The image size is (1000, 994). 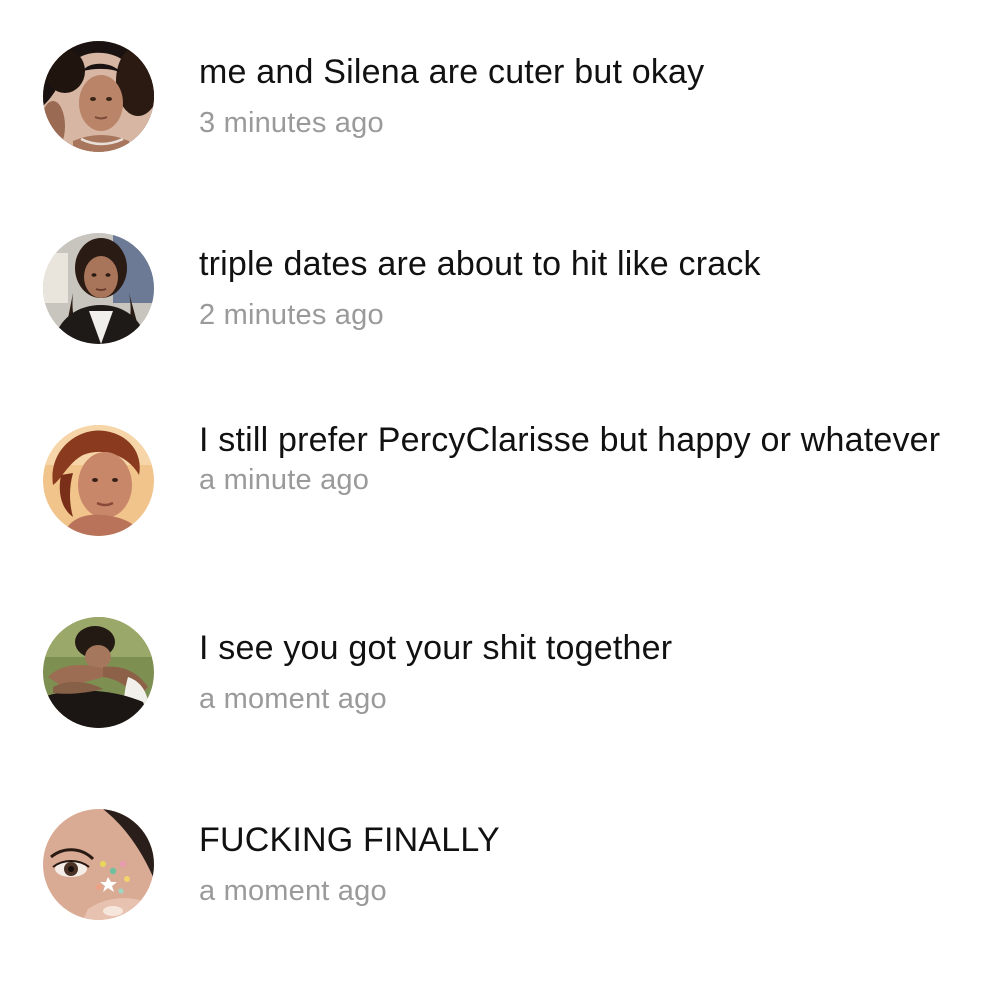 I want to click on profile-photo-jacket-icon, so click(x=98, y=288).